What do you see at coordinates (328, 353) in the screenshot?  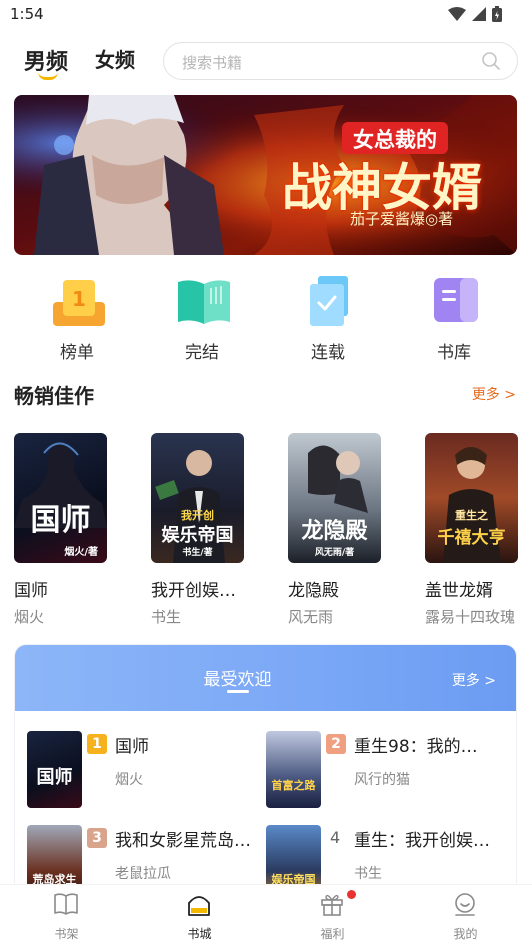 I see `quick-nav-serial-label: 连载` at bounding box center [328, 353].